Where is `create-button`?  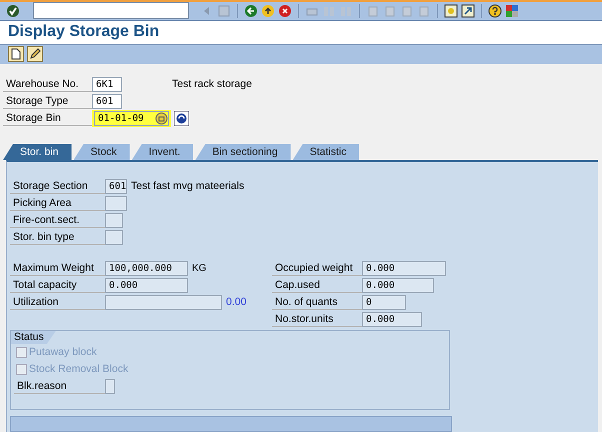 create-button is located at coordinates (16, 54).